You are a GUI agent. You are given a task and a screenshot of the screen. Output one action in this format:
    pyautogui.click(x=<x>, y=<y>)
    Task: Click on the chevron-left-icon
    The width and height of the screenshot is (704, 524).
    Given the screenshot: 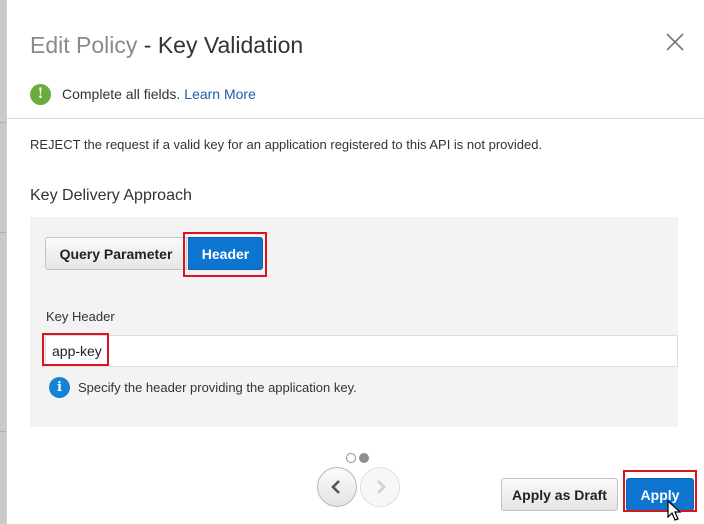 What is the action you would take?
    pyautogui.click(x=335, y=487)
    